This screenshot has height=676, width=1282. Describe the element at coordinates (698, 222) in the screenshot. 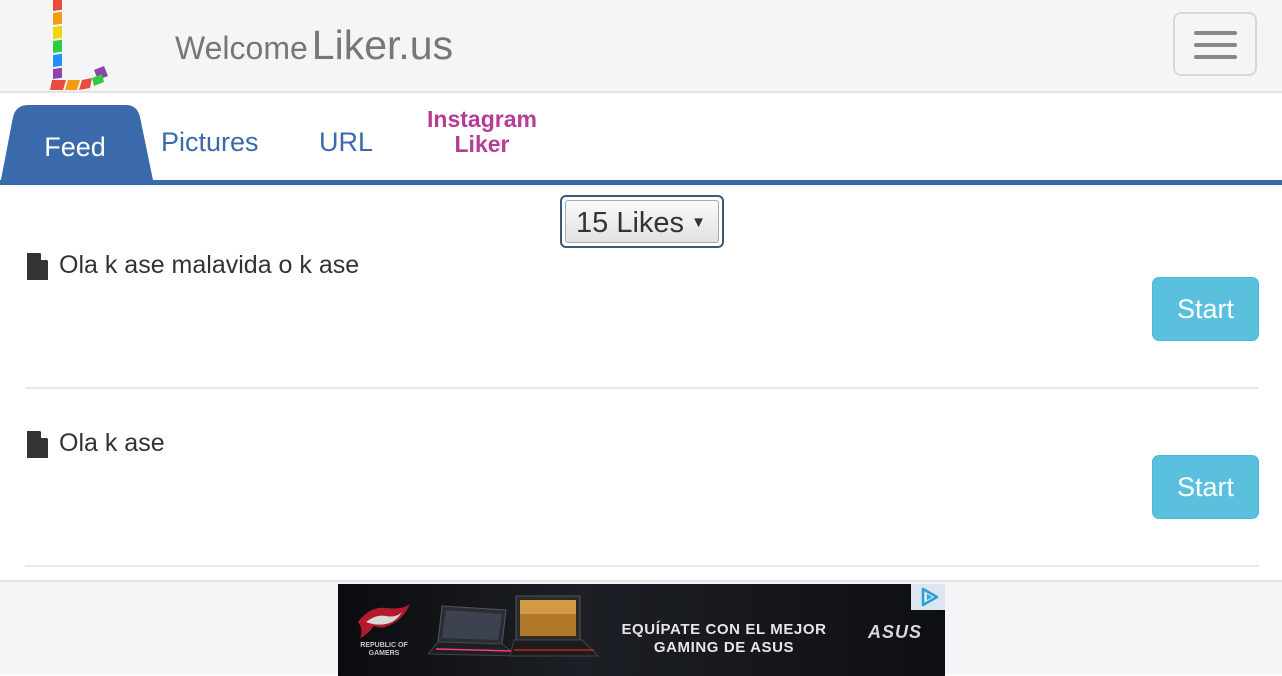

I see `dropdown-arrow-icon: ▼` at that location.